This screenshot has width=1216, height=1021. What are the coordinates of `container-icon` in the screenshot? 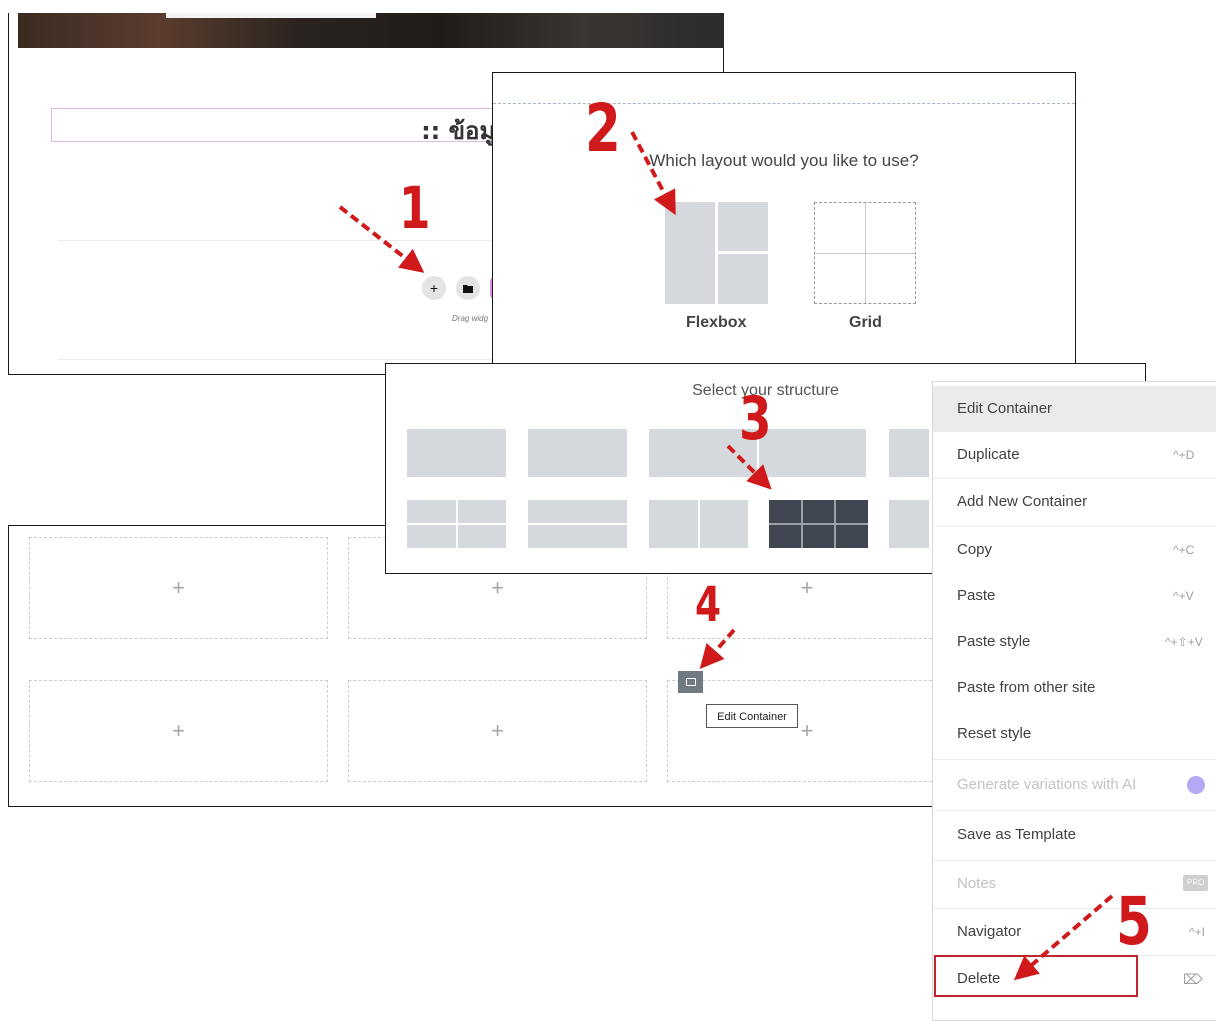 It's located at (691, 682).